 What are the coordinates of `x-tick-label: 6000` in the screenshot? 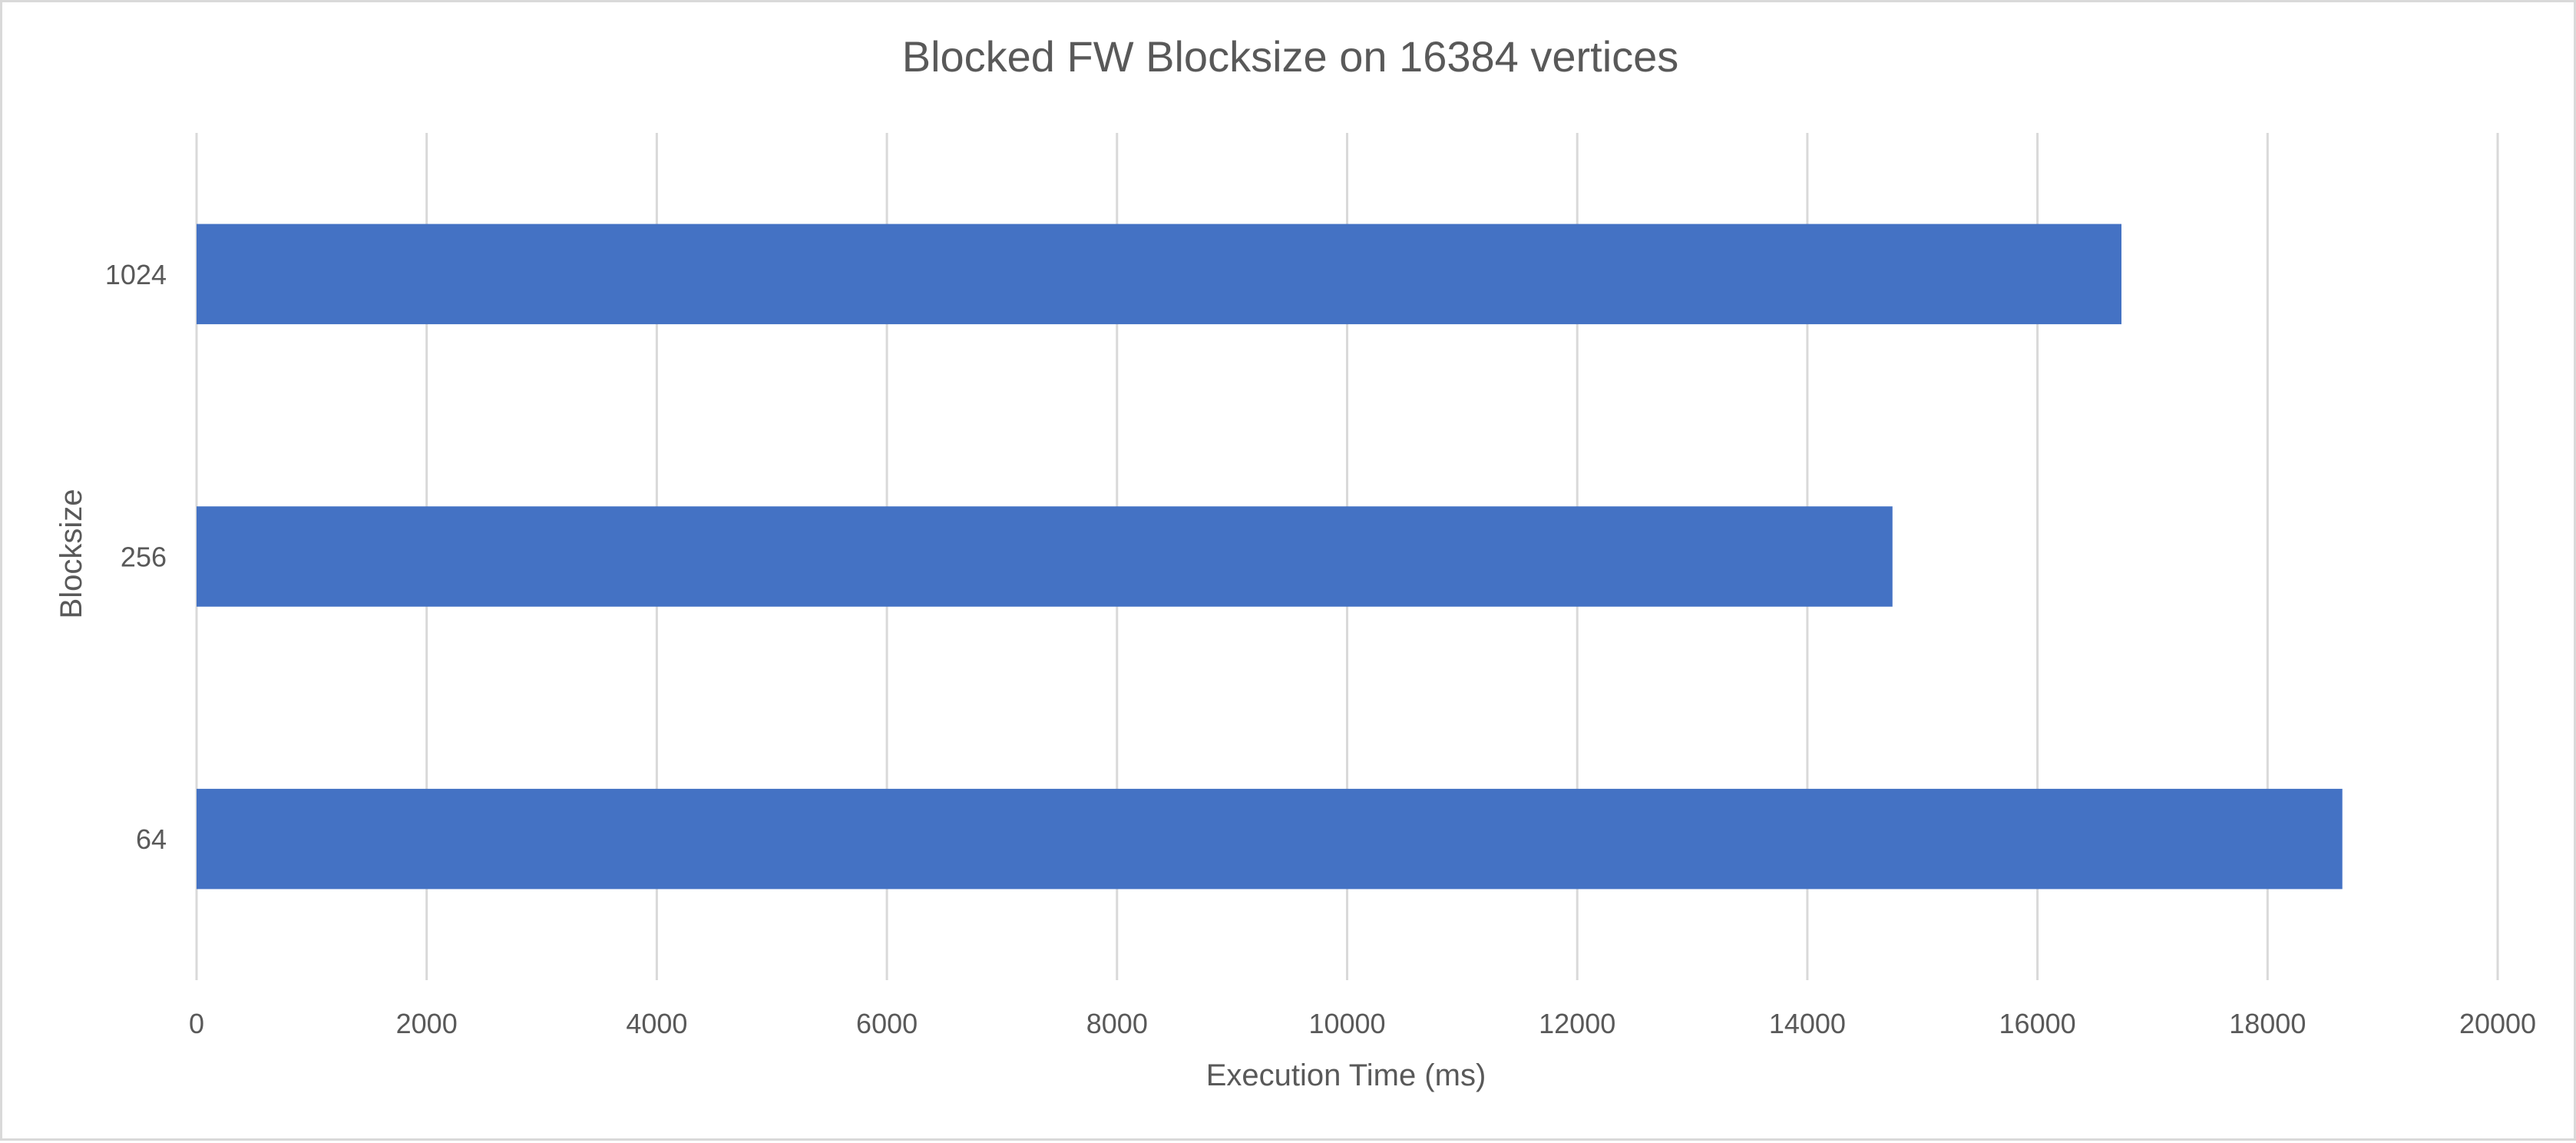 It's located at (887, 1023).